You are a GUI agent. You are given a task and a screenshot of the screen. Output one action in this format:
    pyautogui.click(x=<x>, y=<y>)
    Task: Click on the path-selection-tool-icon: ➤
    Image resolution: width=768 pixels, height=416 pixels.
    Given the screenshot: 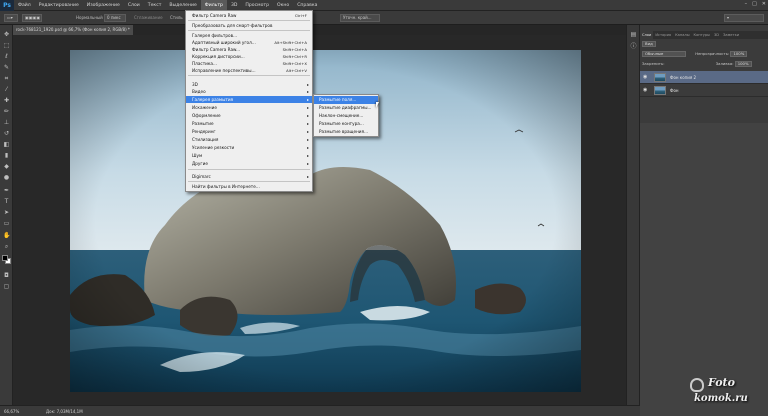 What is the action you would take?
    pyautogui.click(x=6, y=212)
    